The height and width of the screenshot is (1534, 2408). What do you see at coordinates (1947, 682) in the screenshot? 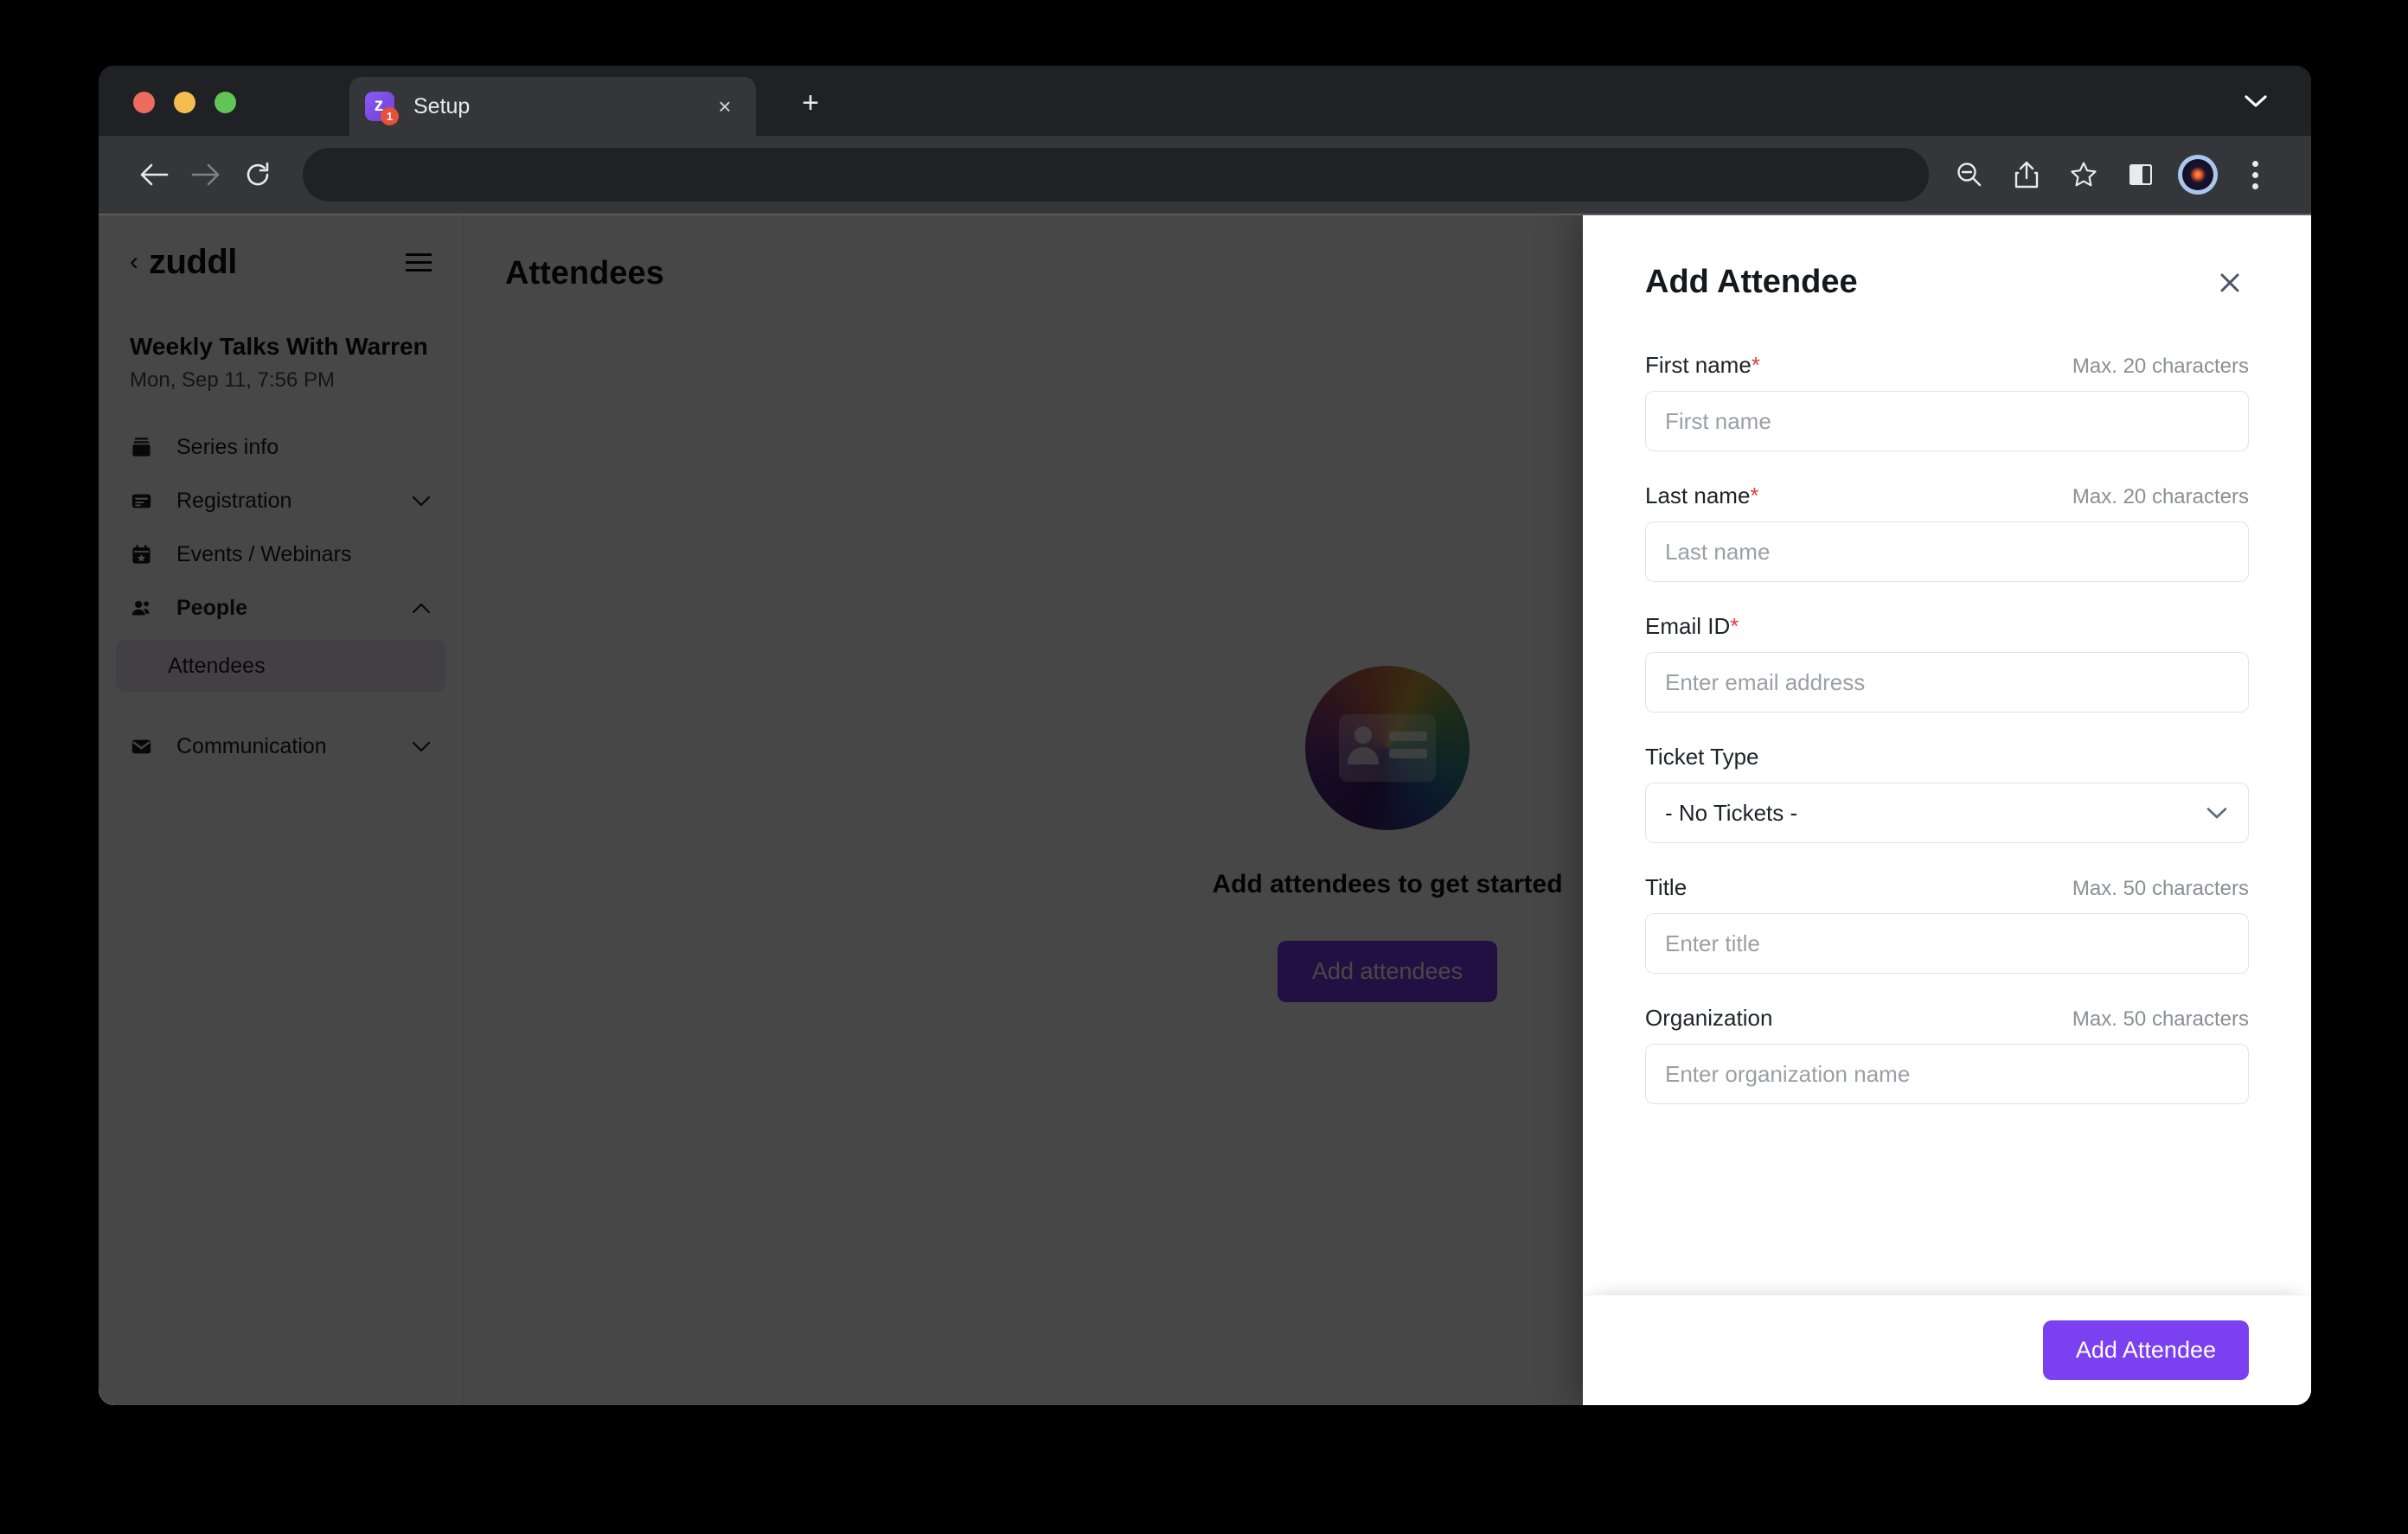
I see `email-input` at bounding box center [1947, 682].